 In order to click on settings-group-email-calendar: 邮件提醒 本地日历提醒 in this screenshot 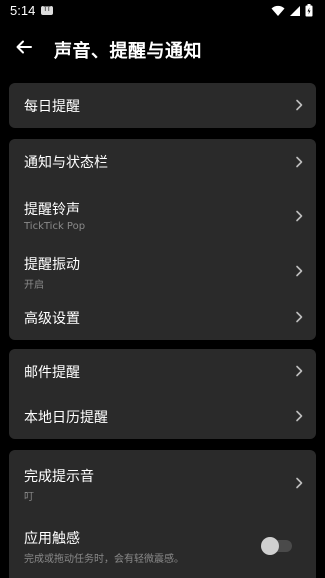, I will do `click(162, 394)`.